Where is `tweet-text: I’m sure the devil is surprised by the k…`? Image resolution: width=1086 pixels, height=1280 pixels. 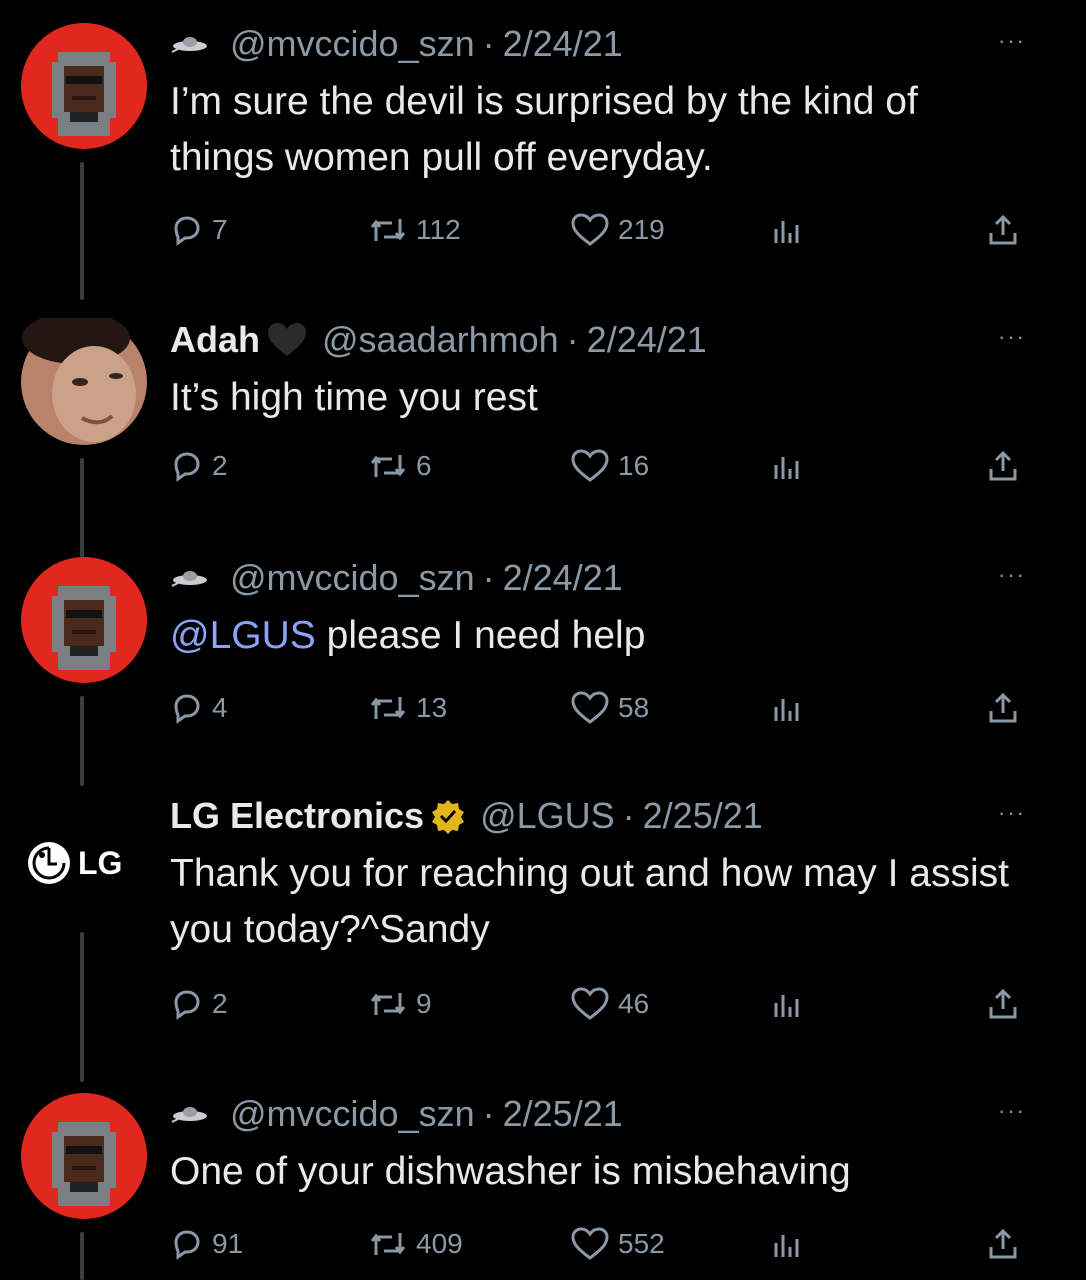 tweet-text: I’m sure the devil is surprised by the k… is located at coordinates (544, 129).